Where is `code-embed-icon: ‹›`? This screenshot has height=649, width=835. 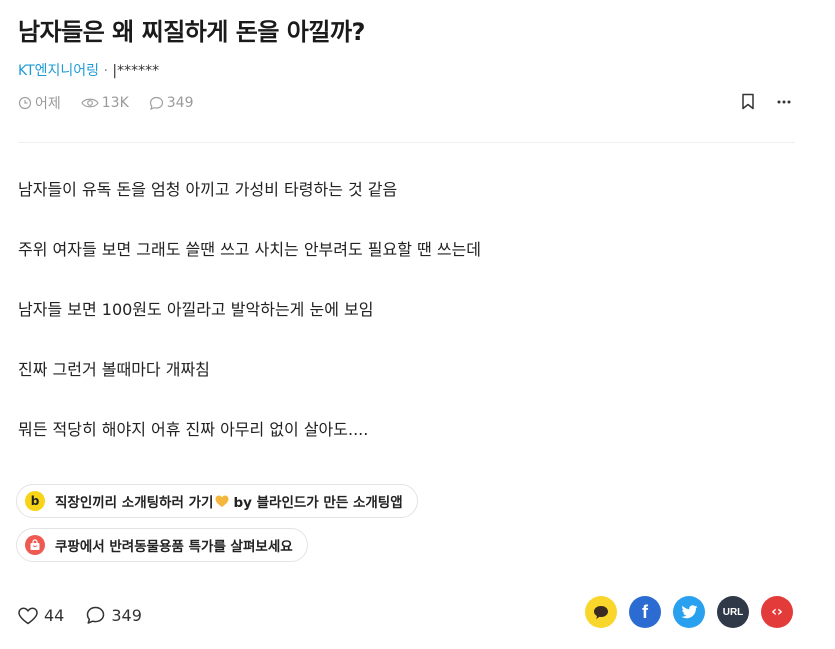
code-embed-icon: ‹› is located at coordinates (777, 612).